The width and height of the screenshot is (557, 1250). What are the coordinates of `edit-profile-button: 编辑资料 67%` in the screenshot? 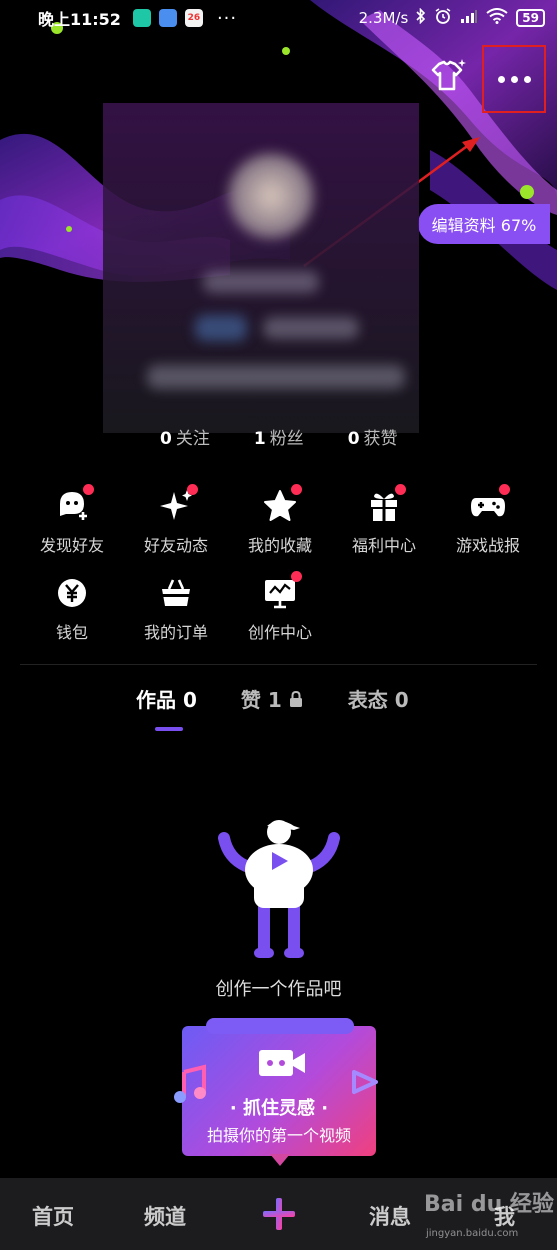 It's located at (484, 224).